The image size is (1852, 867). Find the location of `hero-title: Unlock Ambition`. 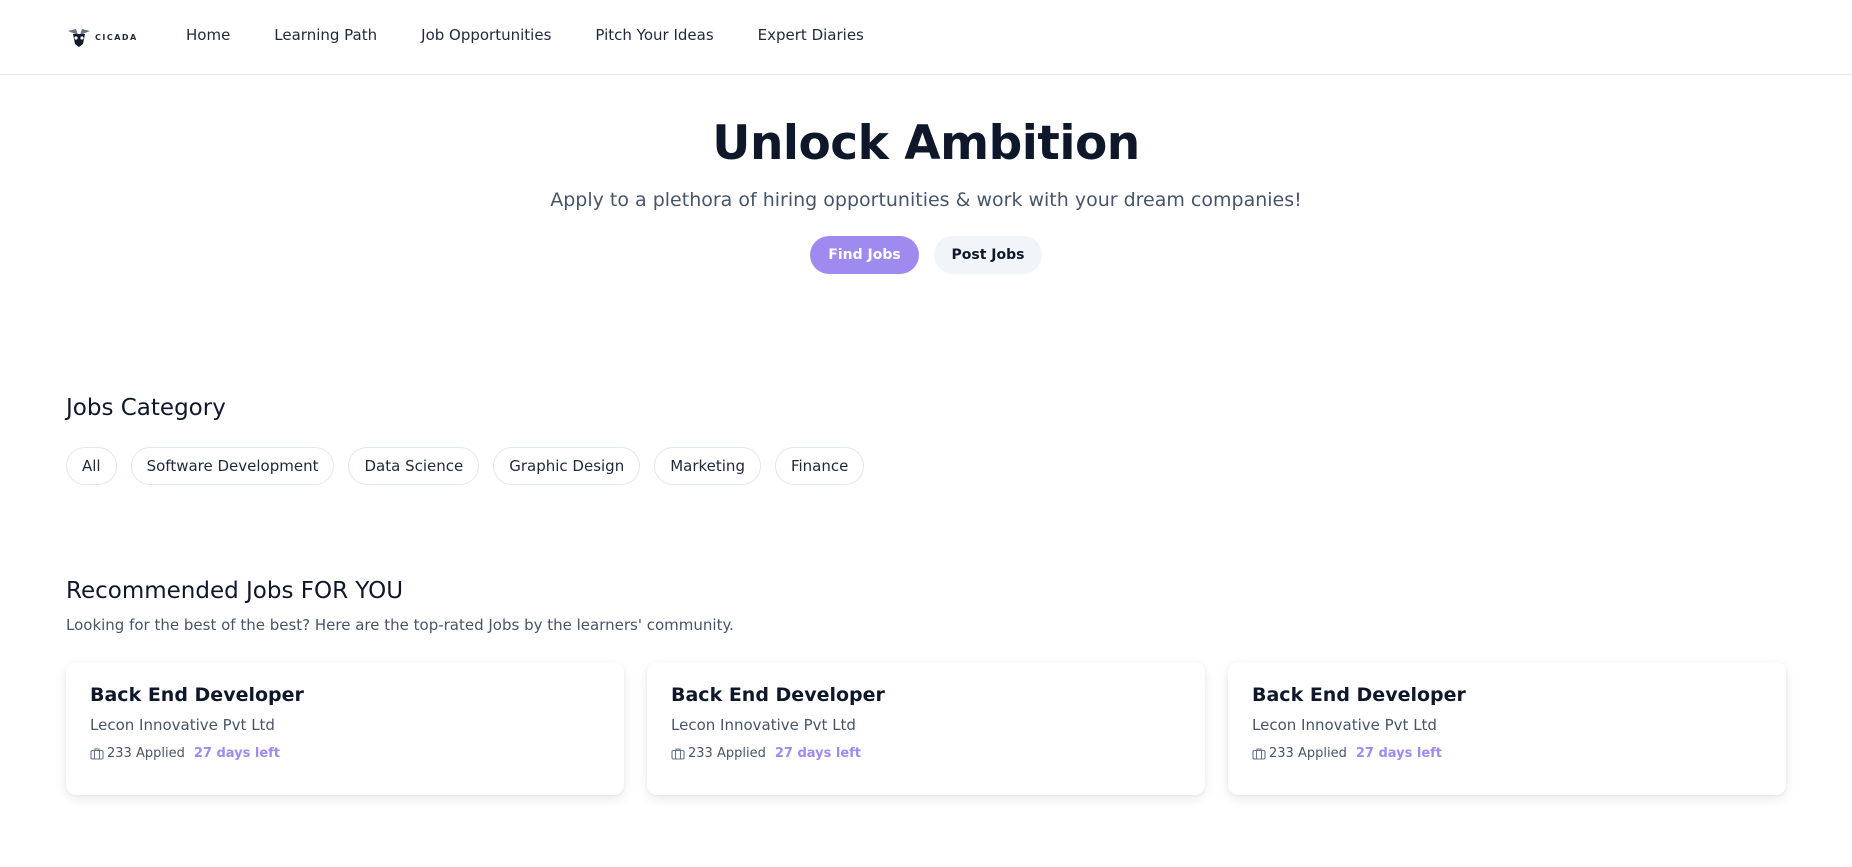

hero-title: Unlock Ambition is located at coordinates (926, 143).